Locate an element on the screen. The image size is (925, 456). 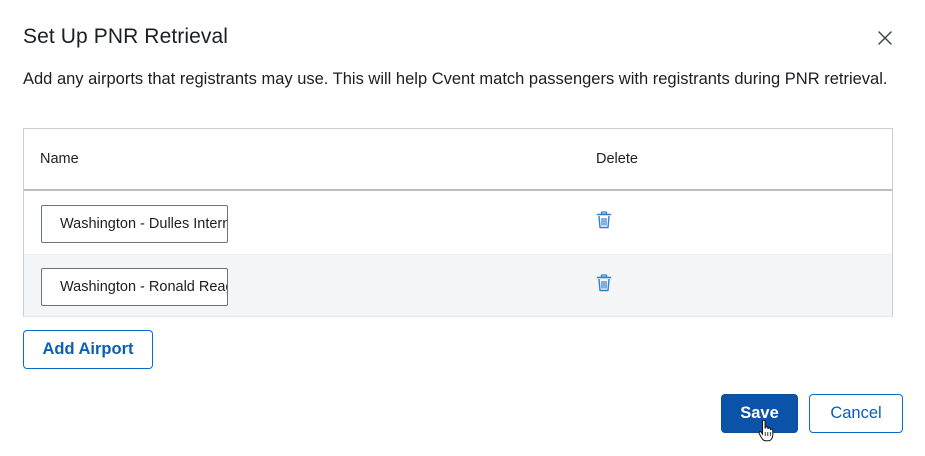
save-button: Save is located at coordinates (759, 413).